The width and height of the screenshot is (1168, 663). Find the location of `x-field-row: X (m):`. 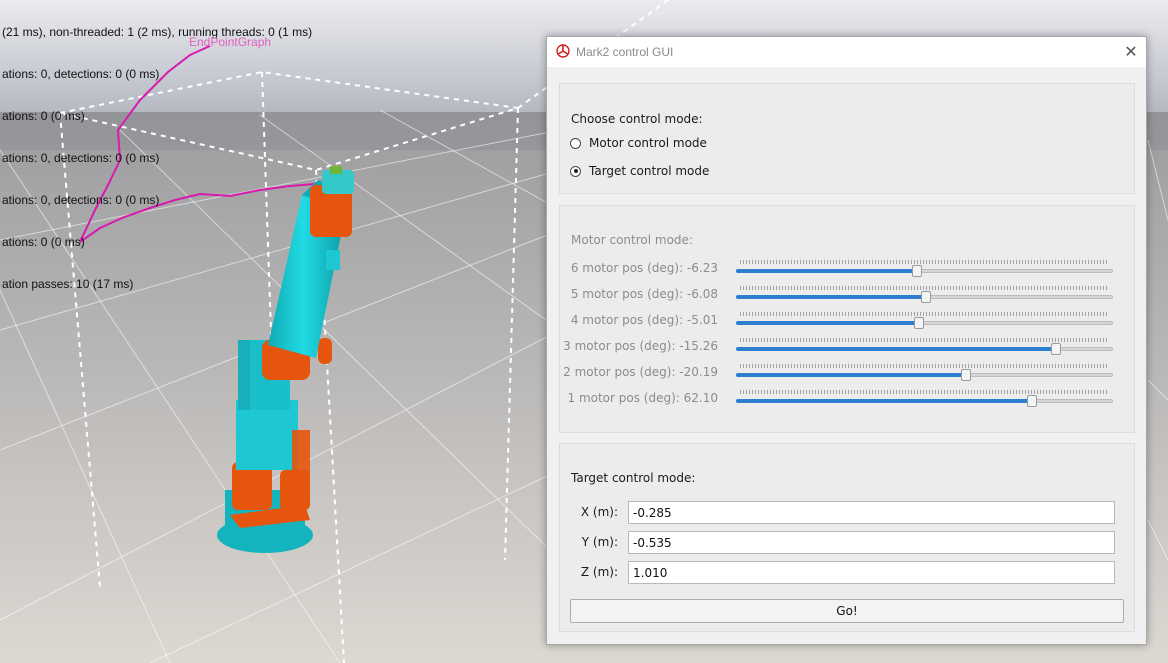

x-field-row: X (m): is located at coordinates (848, 513).